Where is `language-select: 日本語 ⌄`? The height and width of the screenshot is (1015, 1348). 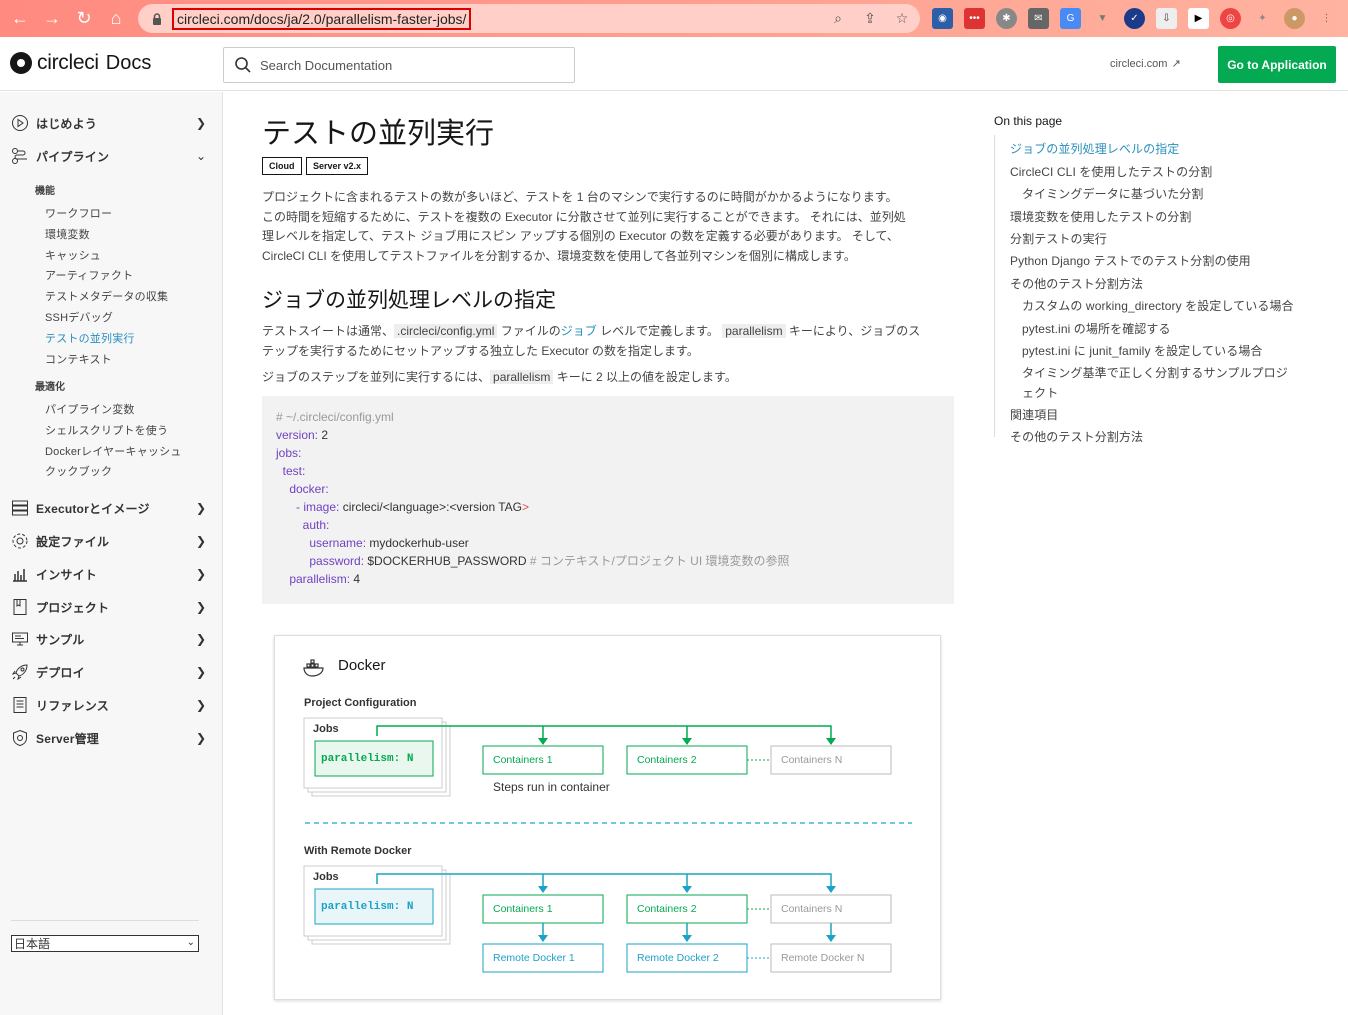 language-select: 日本語 ⌄ is located at coordinates (105, 943).